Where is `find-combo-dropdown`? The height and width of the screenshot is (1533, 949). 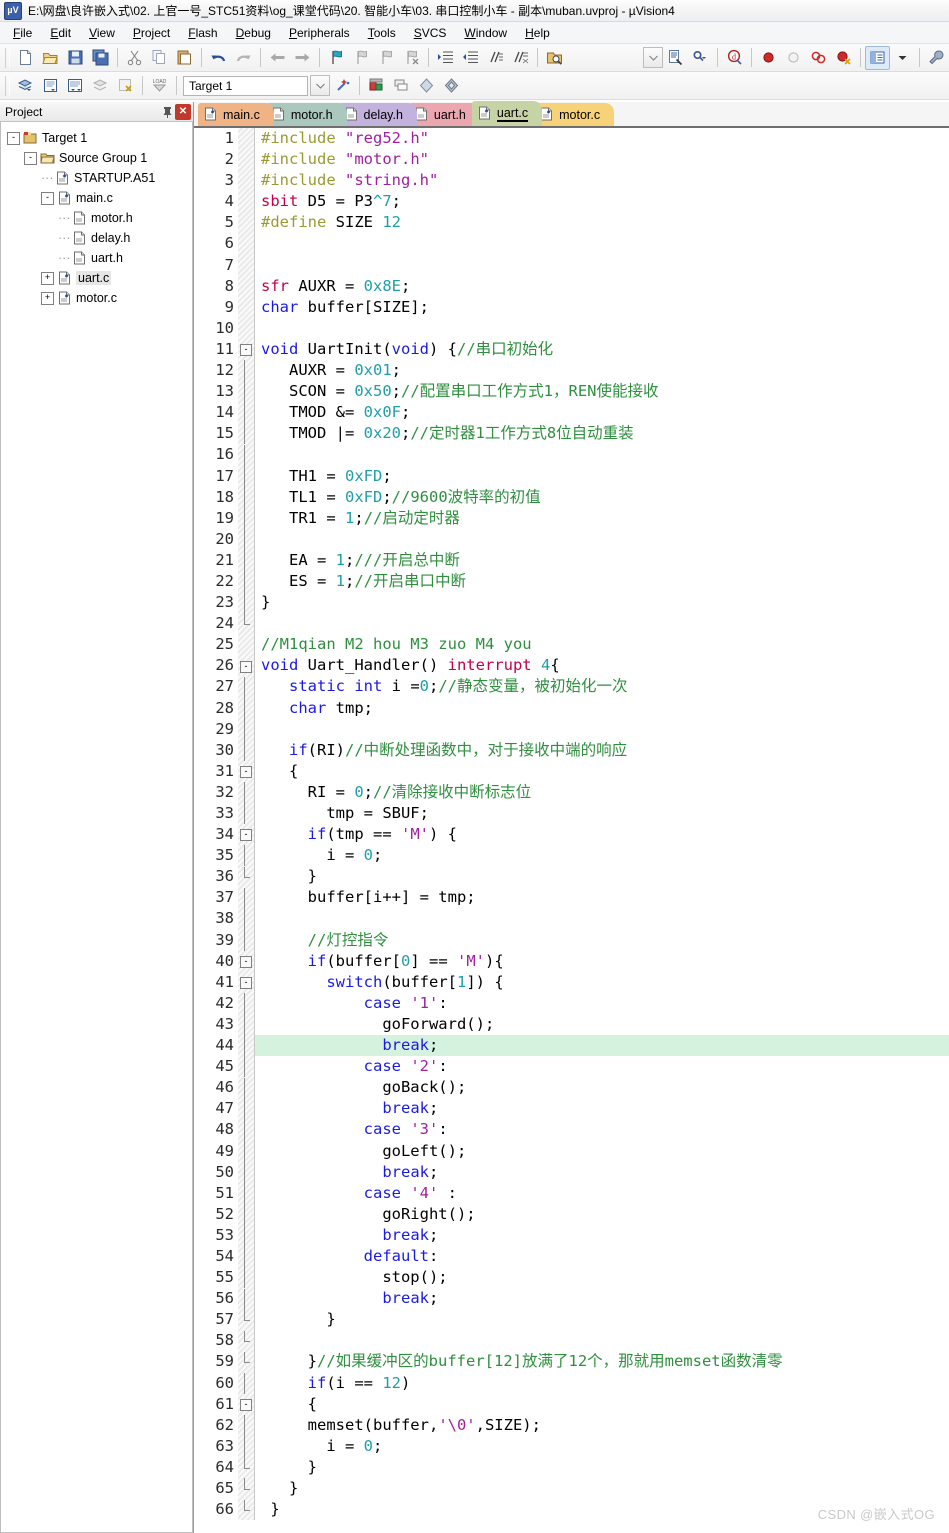
find-combo-dropdown is located at coordinates (653, 57).